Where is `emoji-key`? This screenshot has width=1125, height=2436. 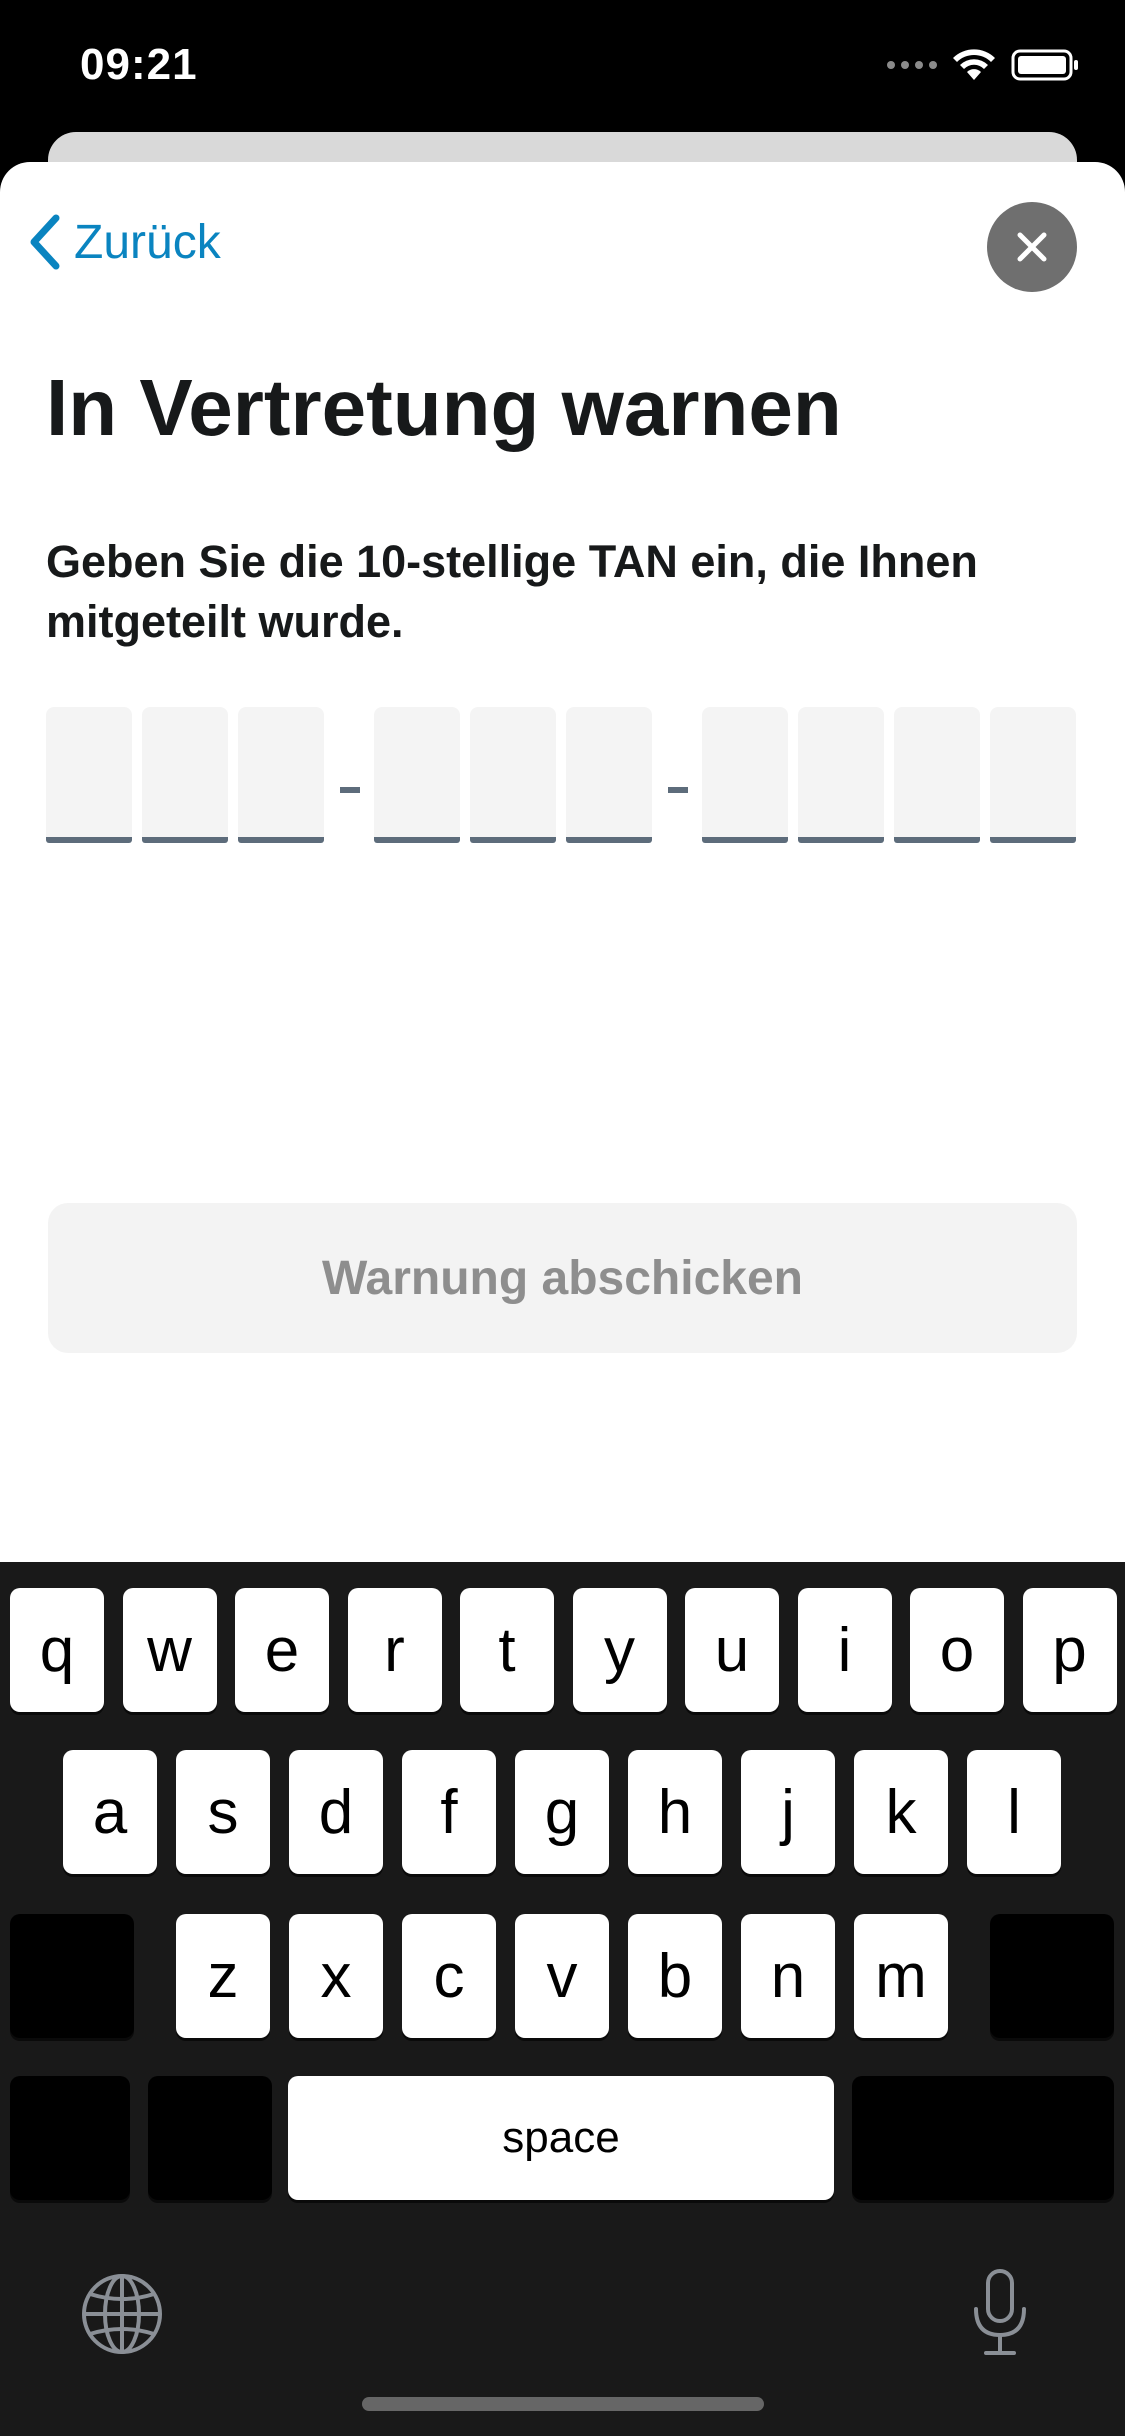
emoji-key is located at coordinates (210, 2138).